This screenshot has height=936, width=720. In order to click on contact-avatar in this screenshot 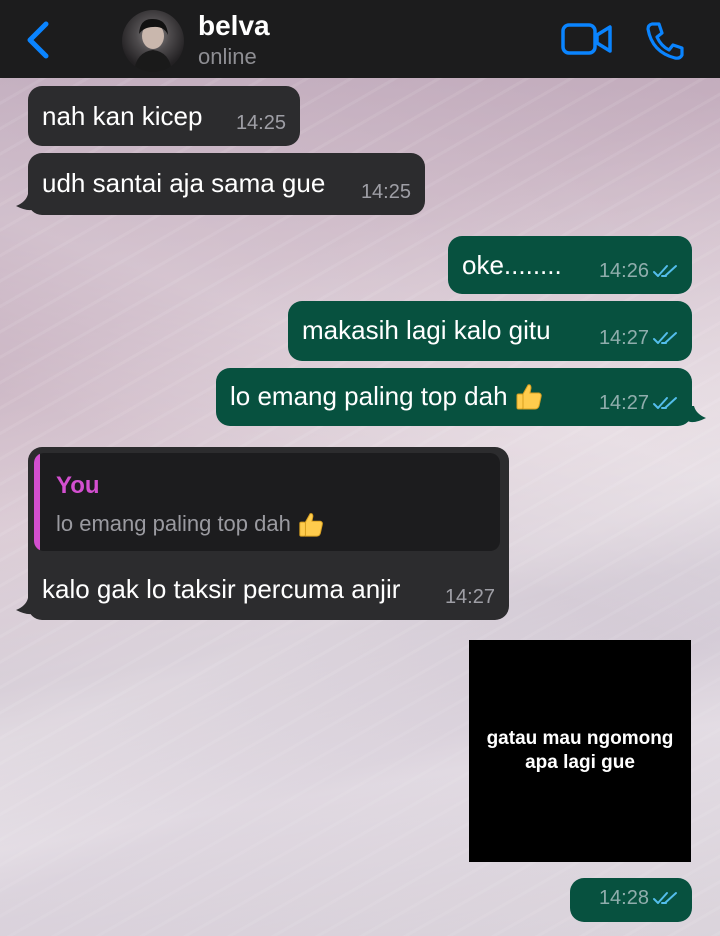, I will do `click(153, 41)`.